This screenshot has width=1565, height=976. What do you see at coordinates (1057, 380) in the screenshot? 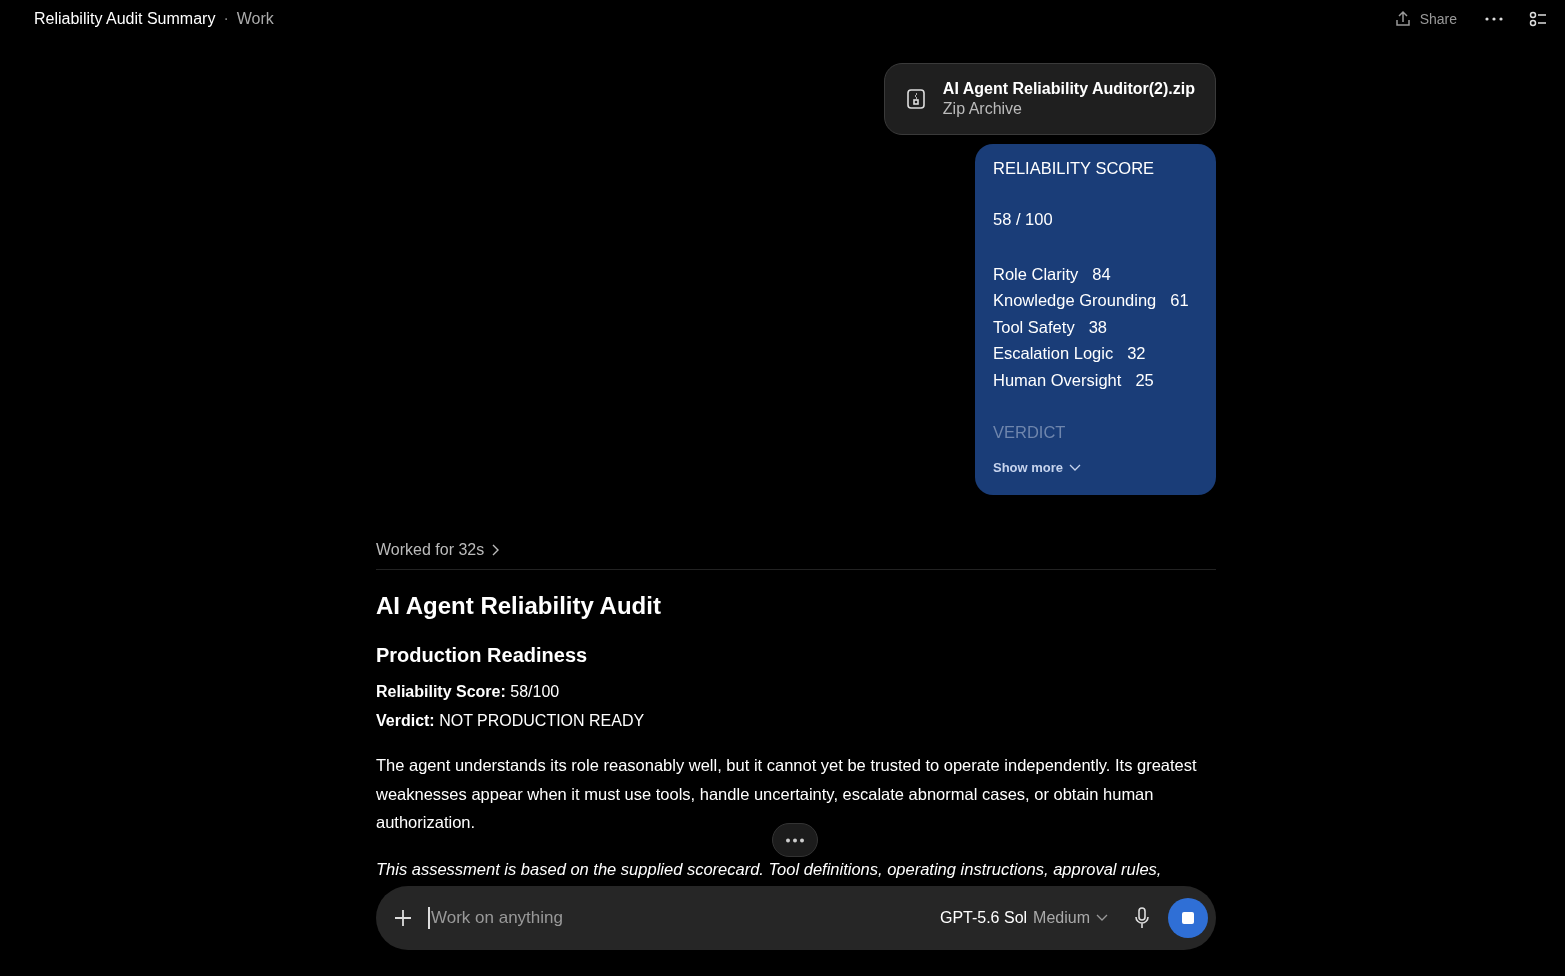
I see `category-label: Human Oversight` at bounding box center [1057, 380].